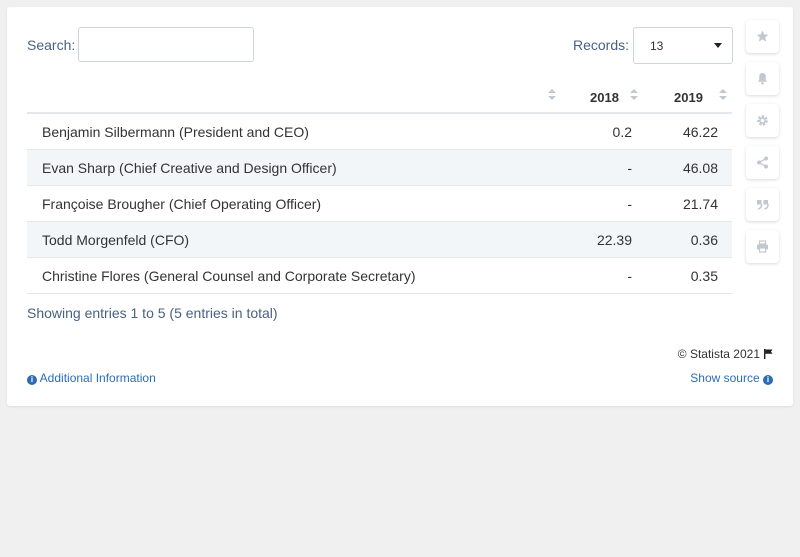  What do you see at coordinates (604, 97) in the screenshot?
I see `column-header-2018: 2018` at bounding box center [604, 97].